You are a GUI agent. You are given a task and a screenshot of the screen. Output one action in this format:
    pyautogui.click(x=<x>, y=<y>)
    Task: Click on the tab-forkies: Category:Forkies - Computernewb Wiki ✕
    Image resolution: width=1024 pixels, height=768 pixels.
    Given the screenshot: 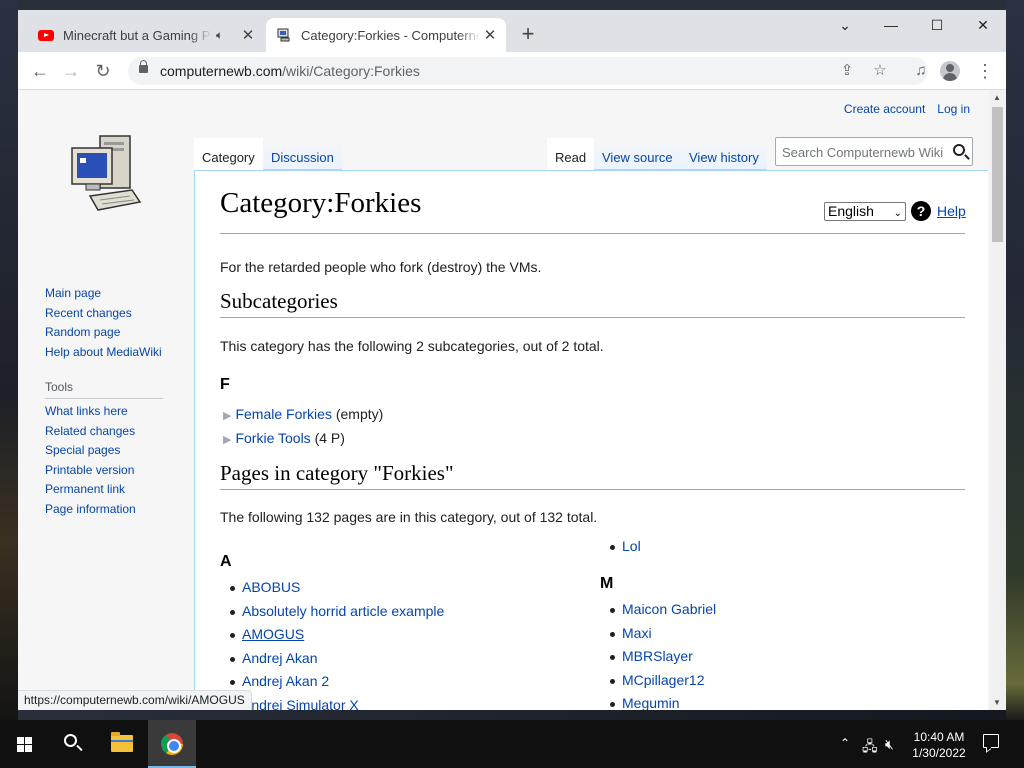 What is the action you would take?
    pyautogui.click(x=386, y=35)
    